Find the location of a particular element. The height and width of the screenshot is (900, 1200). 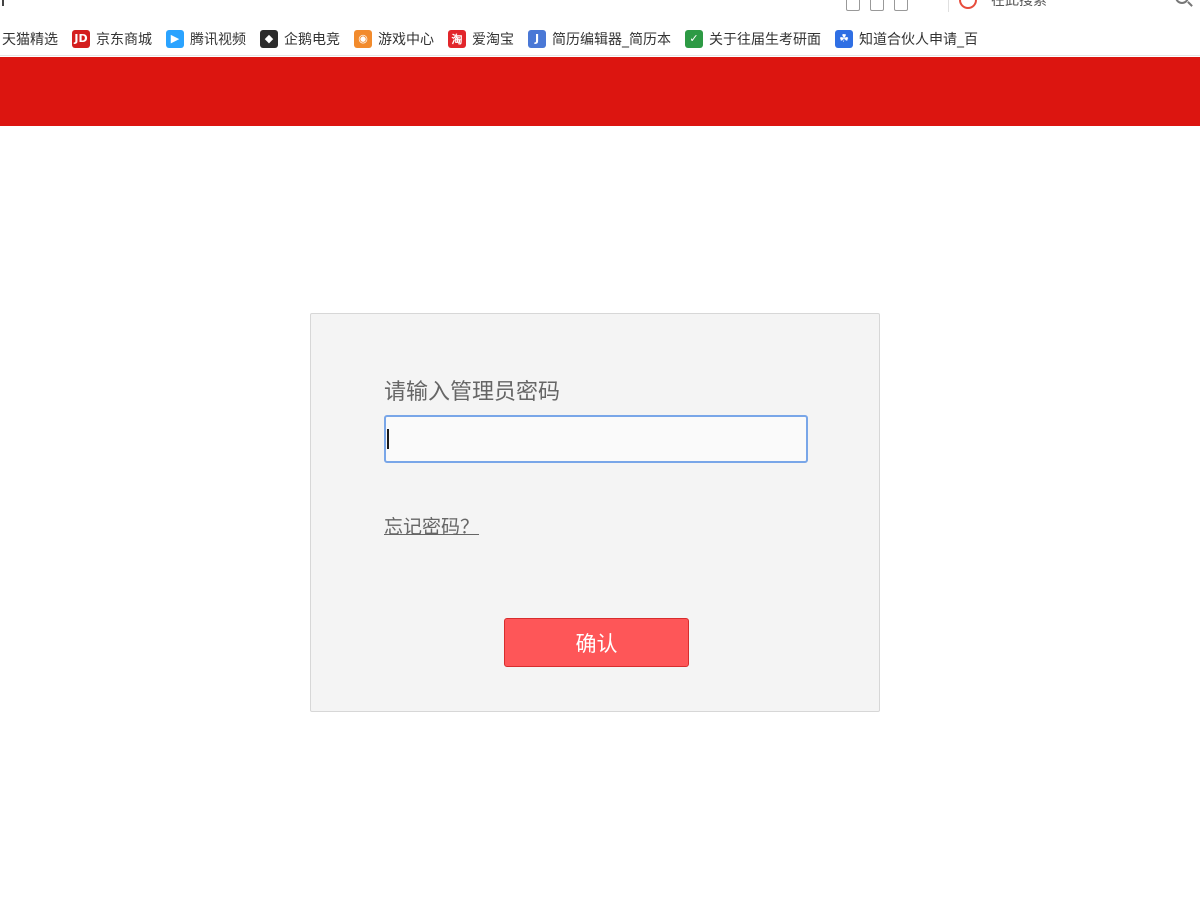

baidu-paw-icon: ☘ is located at coordinates (844, 38).